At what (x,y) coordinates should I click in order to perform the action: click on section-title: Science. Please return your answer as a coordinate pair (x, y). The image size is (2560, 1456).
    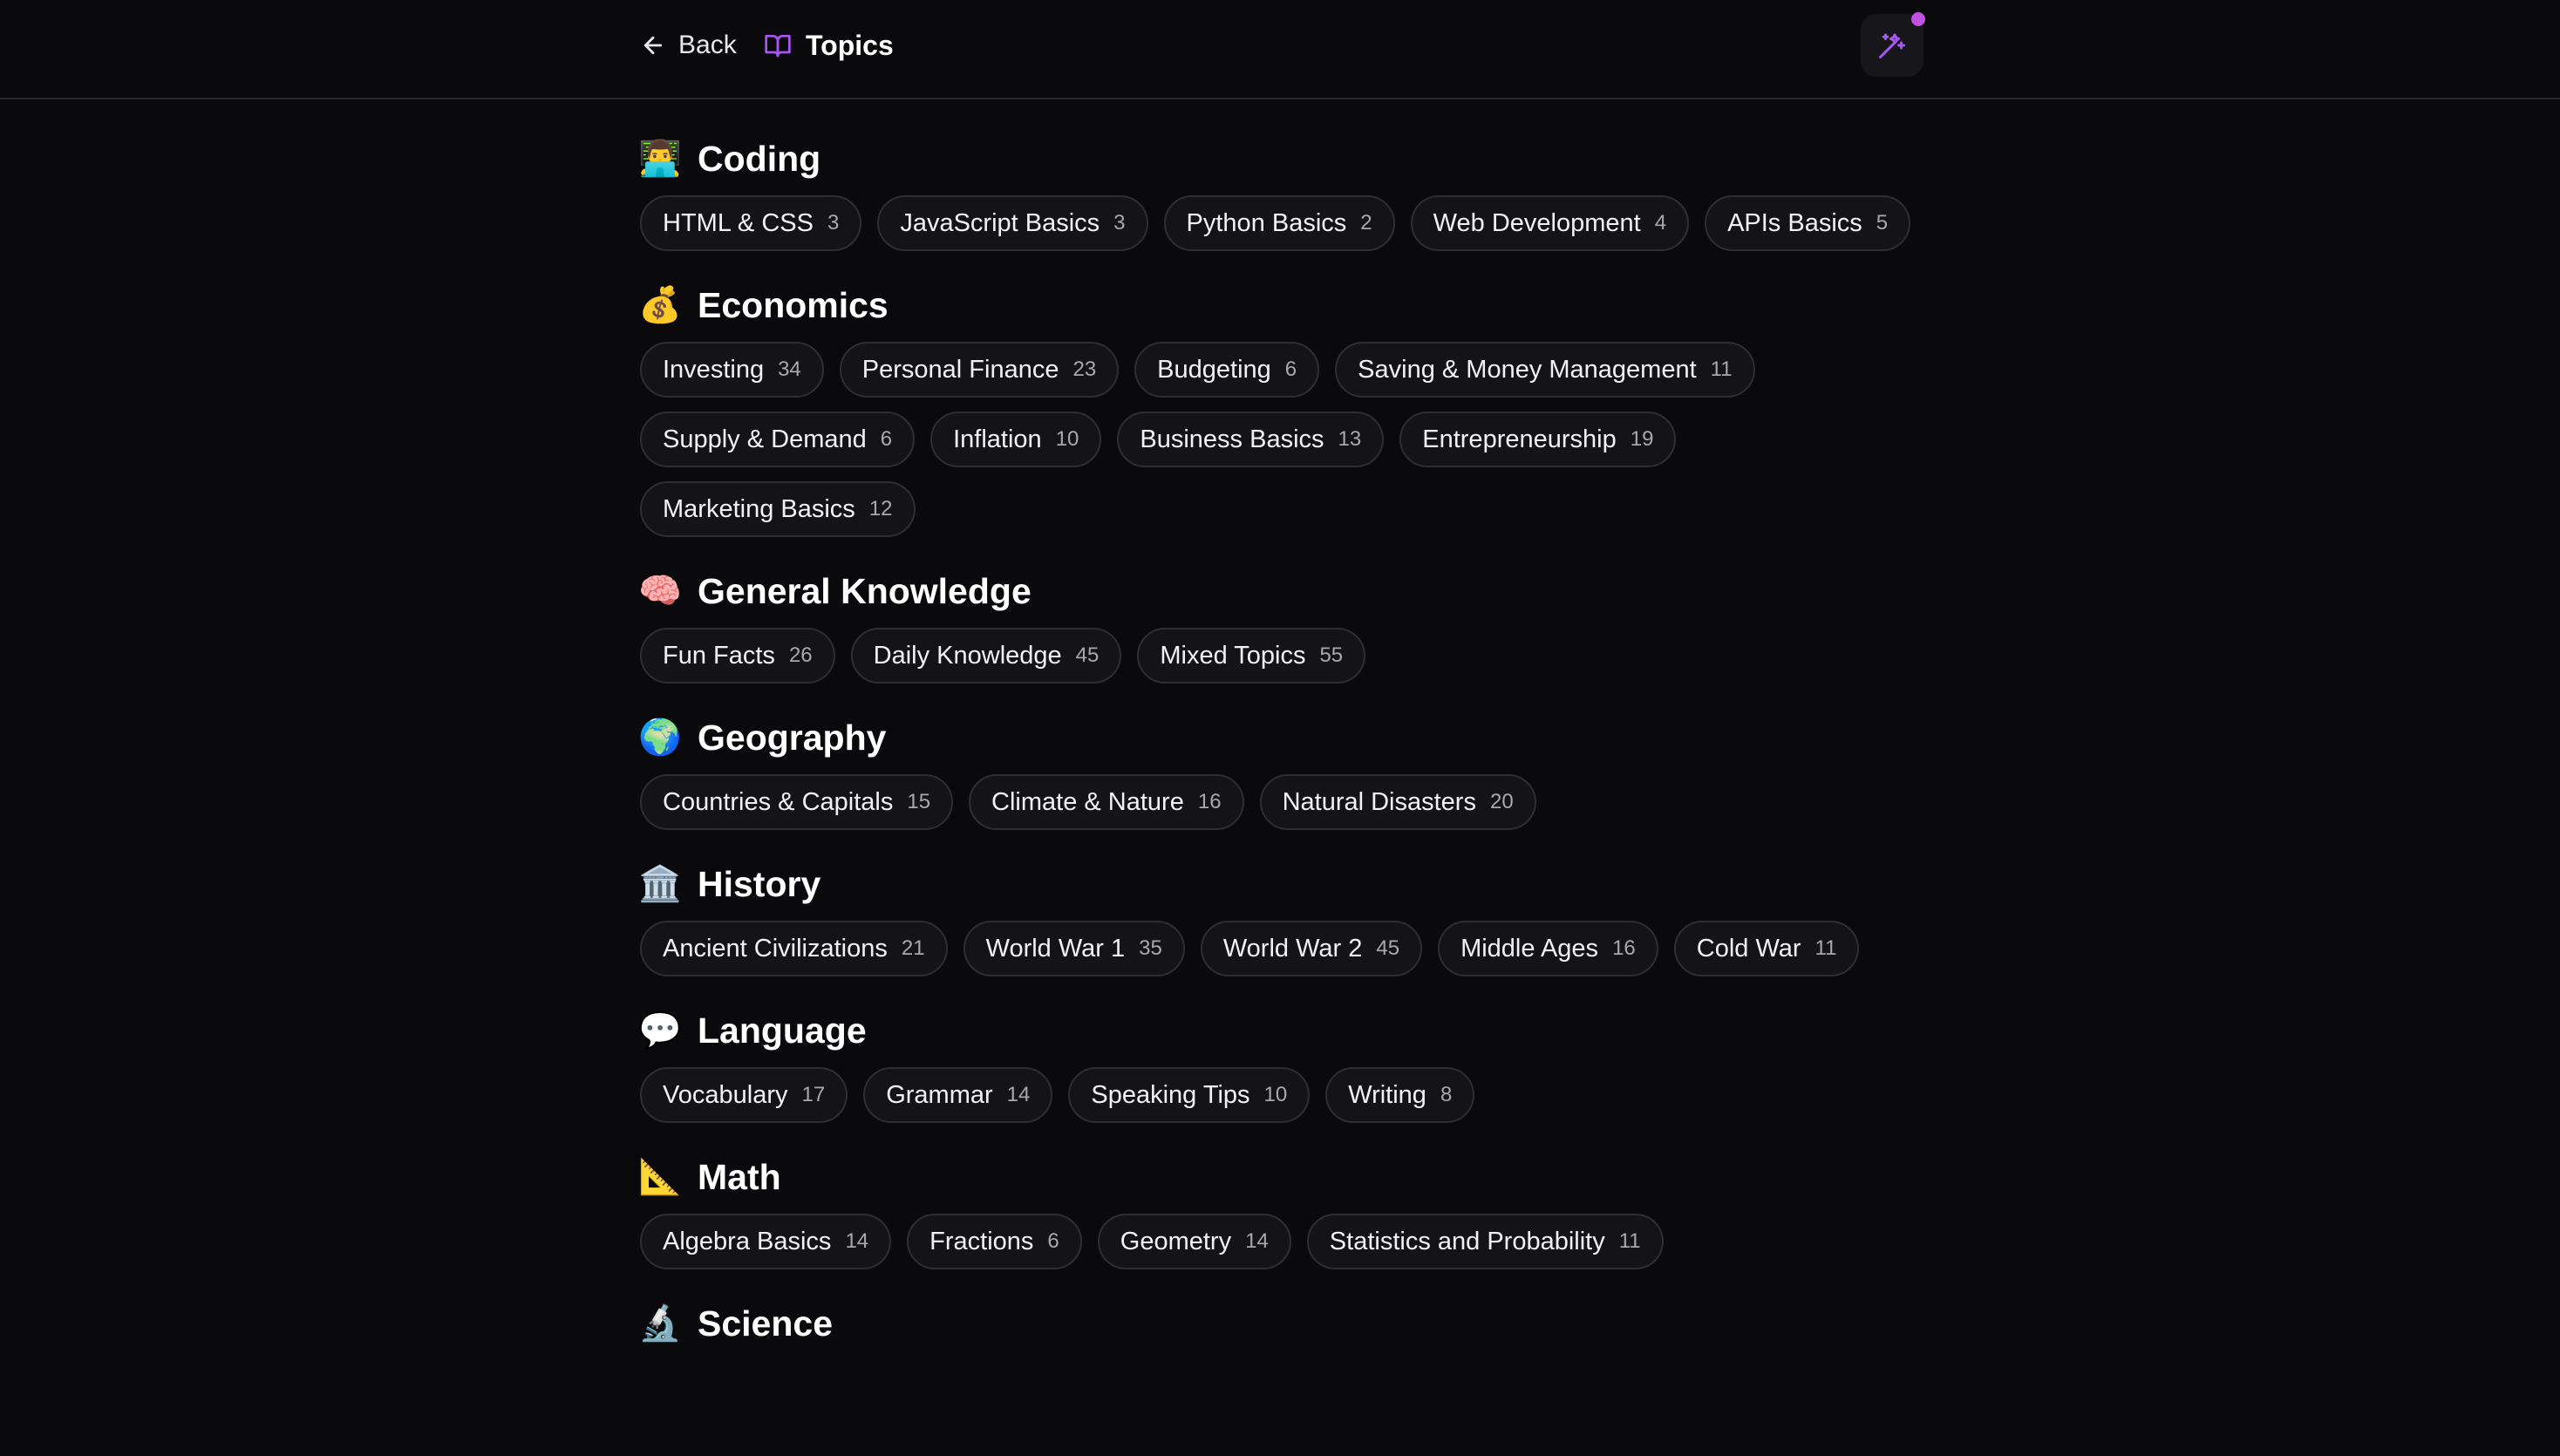
    Looking at the image, I should click on (765, 1323).